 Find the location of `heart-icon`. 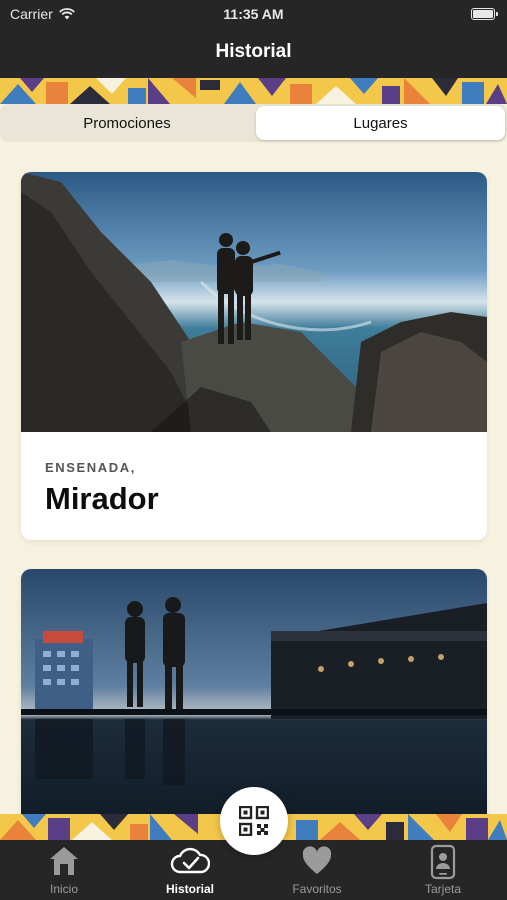

heart-icon is located at coordinates (317, 860).